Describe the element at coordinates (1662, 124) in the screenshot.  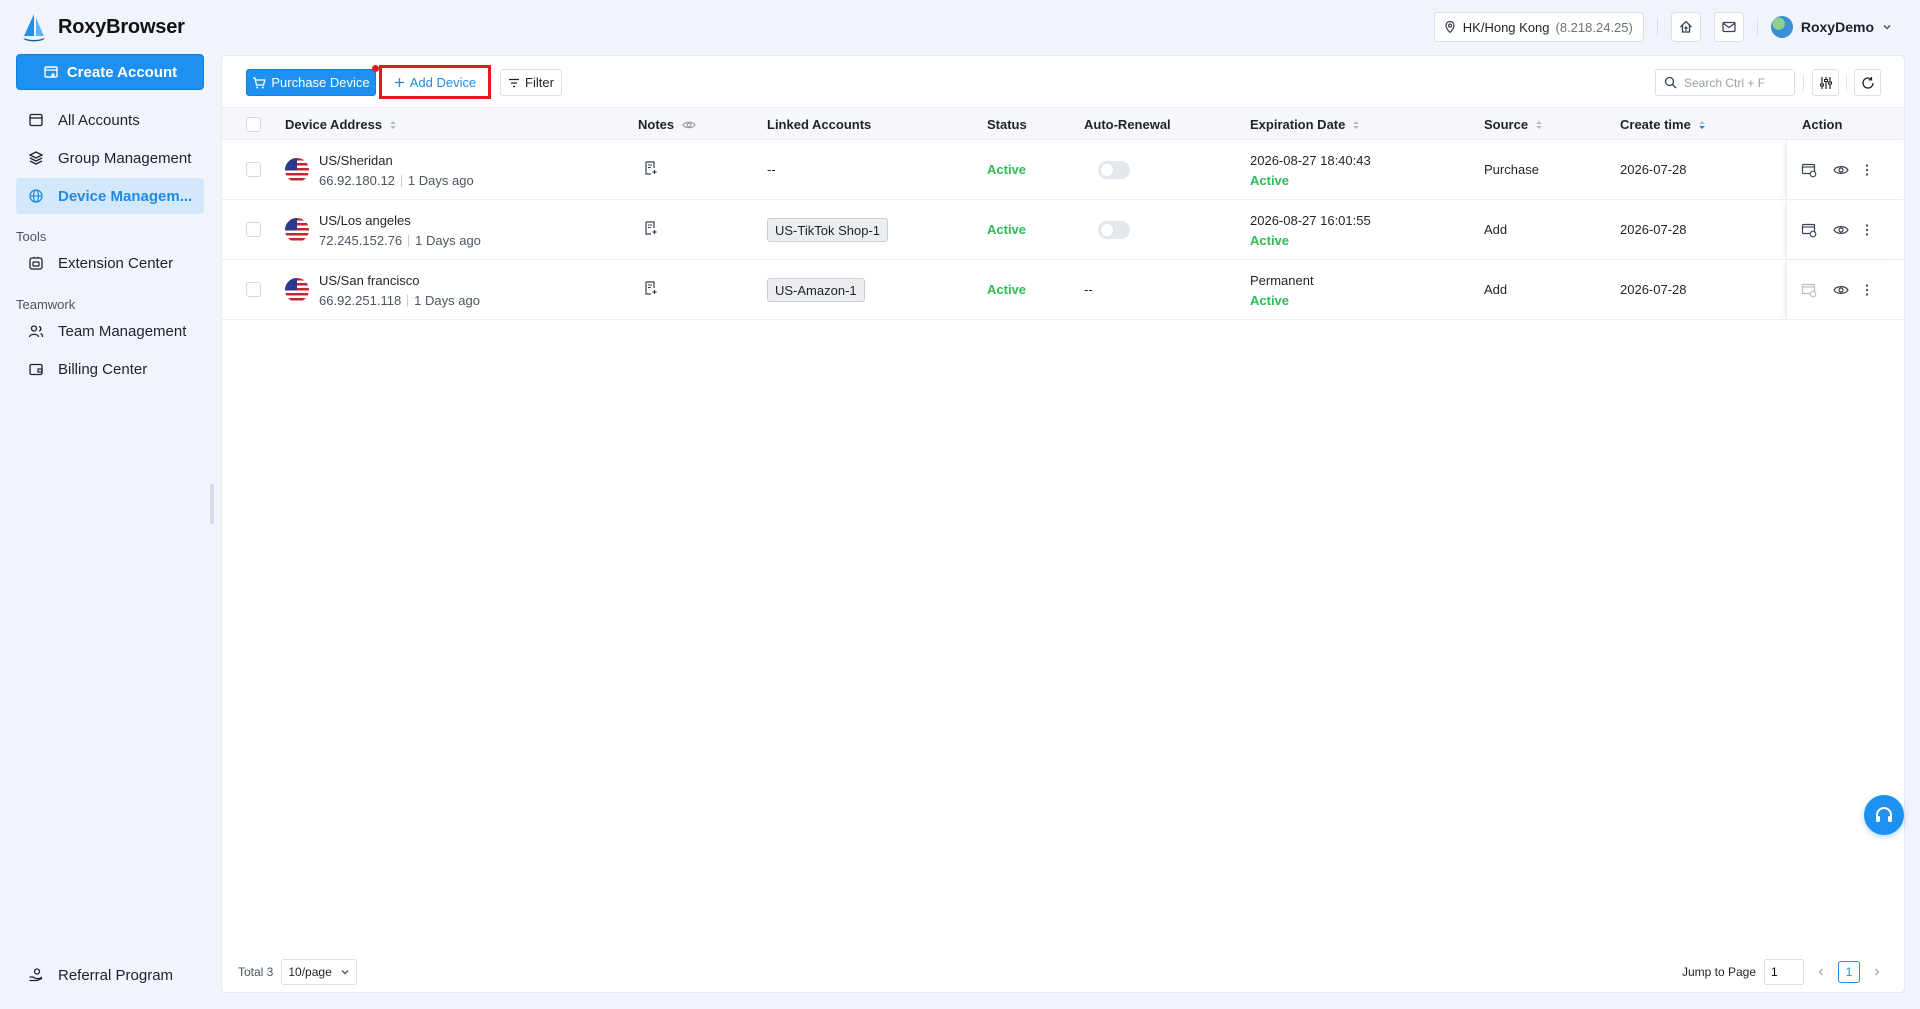
I see `column-header-created: Create time` at that location.